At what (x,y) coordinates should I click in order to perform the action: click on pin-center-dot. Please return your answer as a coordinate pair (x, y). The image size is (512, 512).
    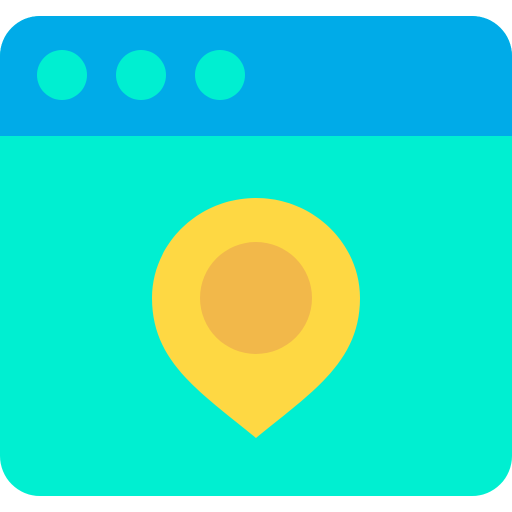
    Looking at the image, I should click on (256, 298).